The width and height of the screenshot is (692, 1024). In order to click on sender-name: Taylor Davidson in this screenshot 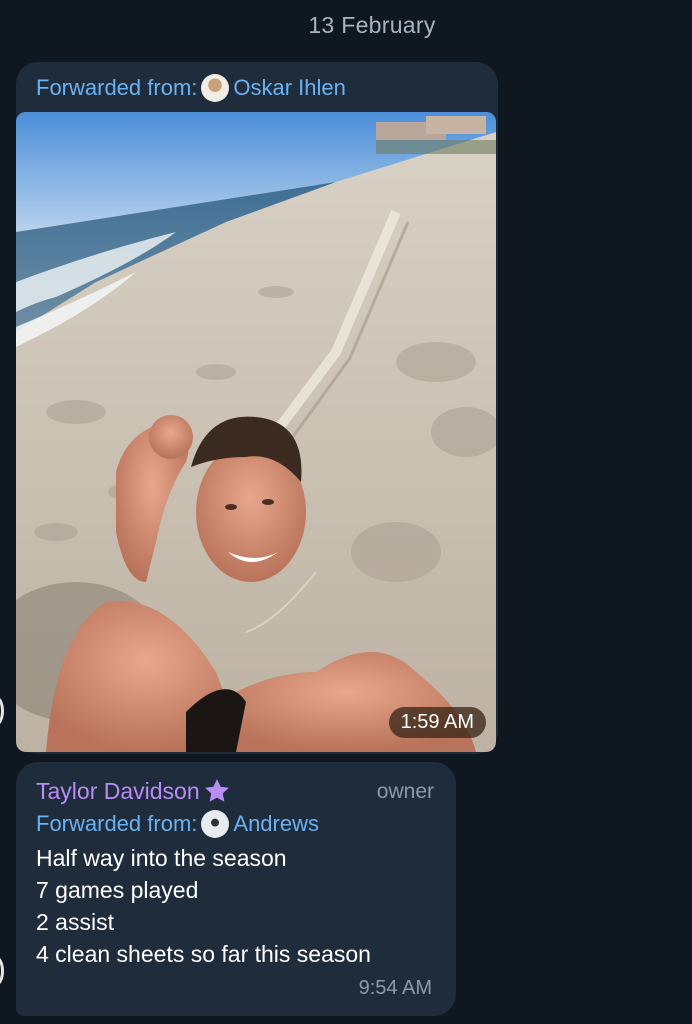, I will do `click(134, 791)`.